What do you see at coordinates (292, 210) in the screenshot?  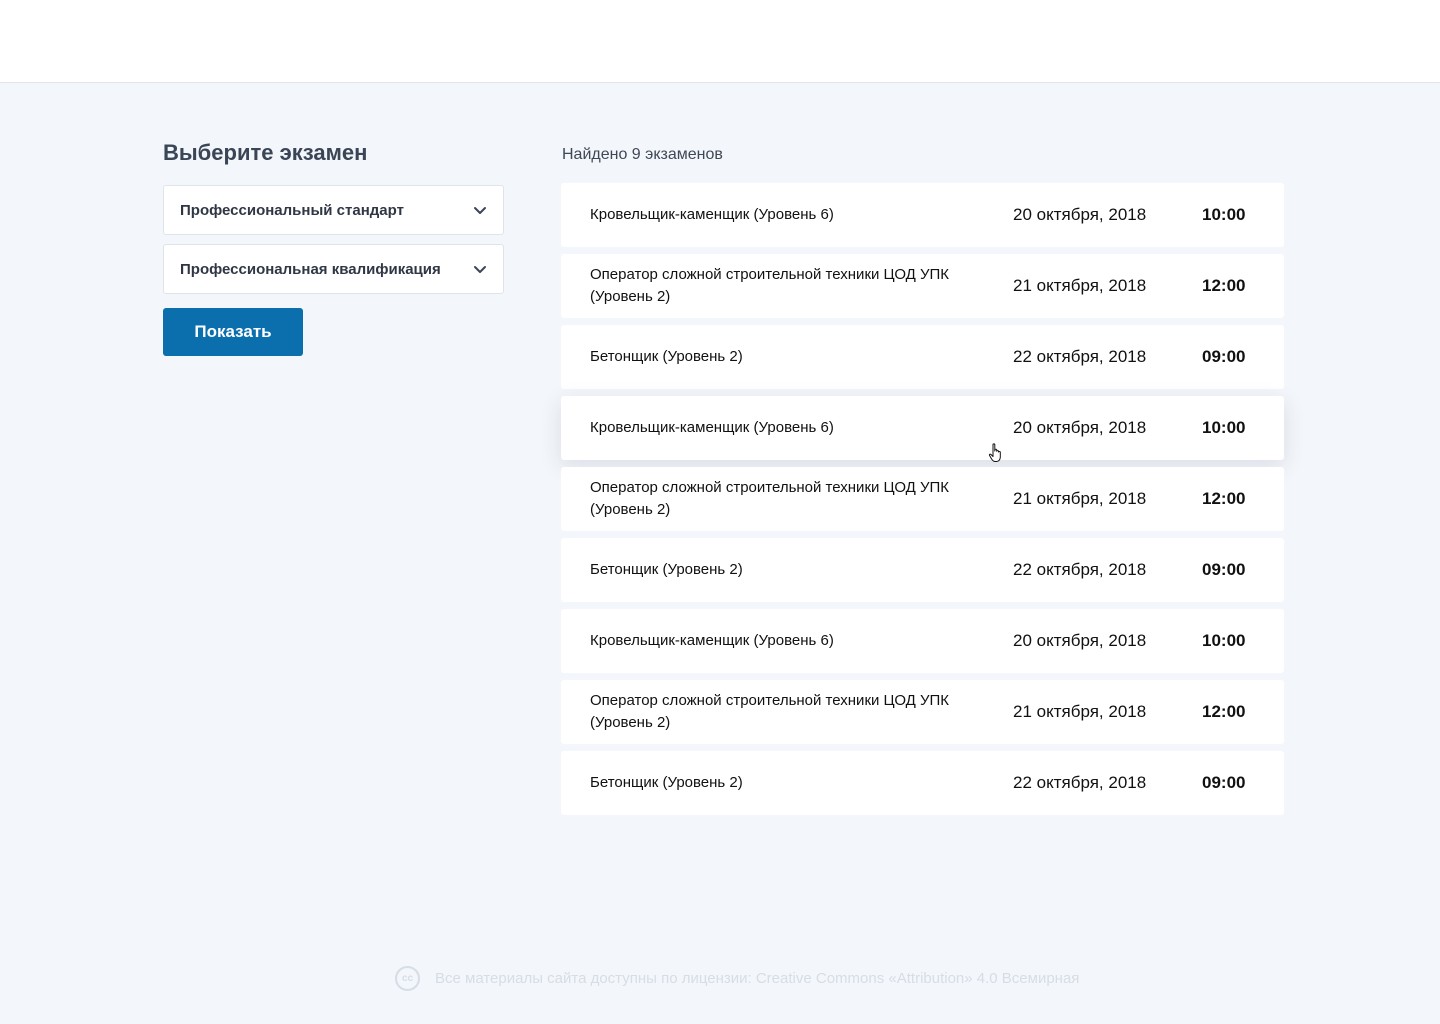 I see `professional-standard-label: Профессиональный стандарт` at bounding box center [292, 210].